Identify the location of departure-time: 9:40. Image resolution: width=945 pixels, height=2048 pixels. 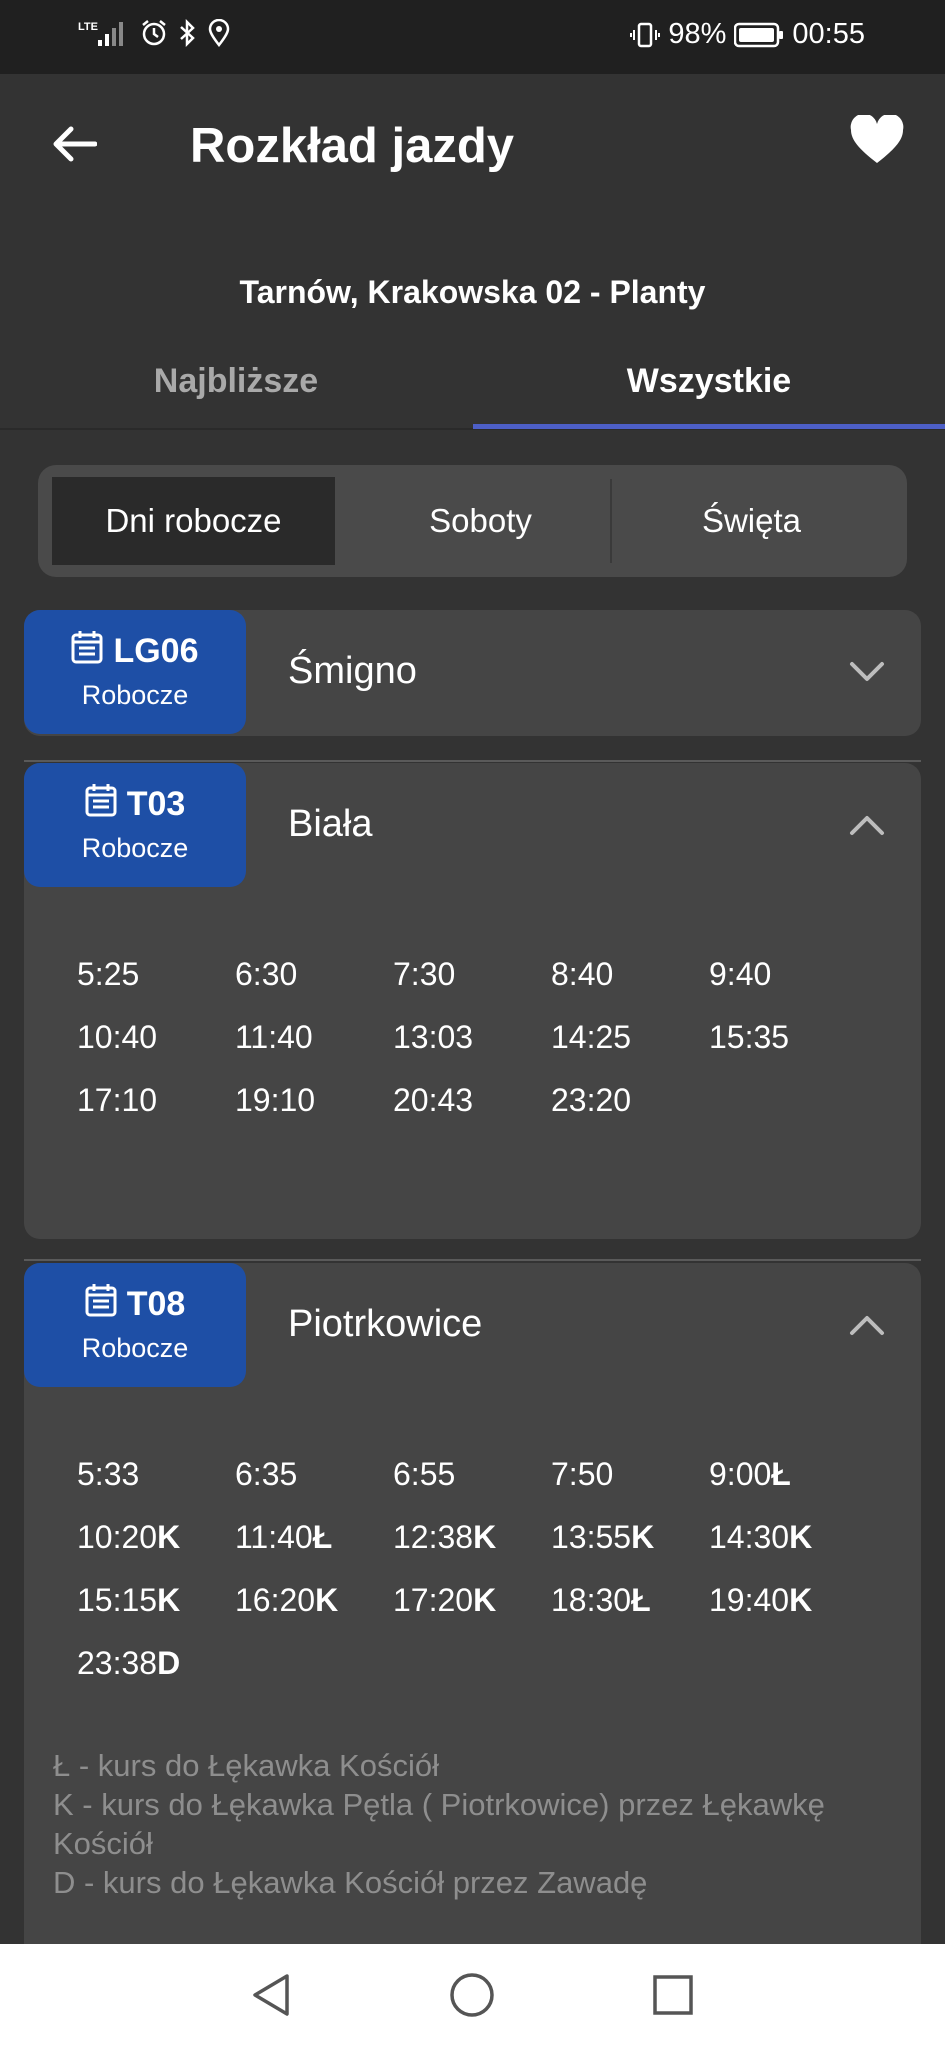
(788, 974).